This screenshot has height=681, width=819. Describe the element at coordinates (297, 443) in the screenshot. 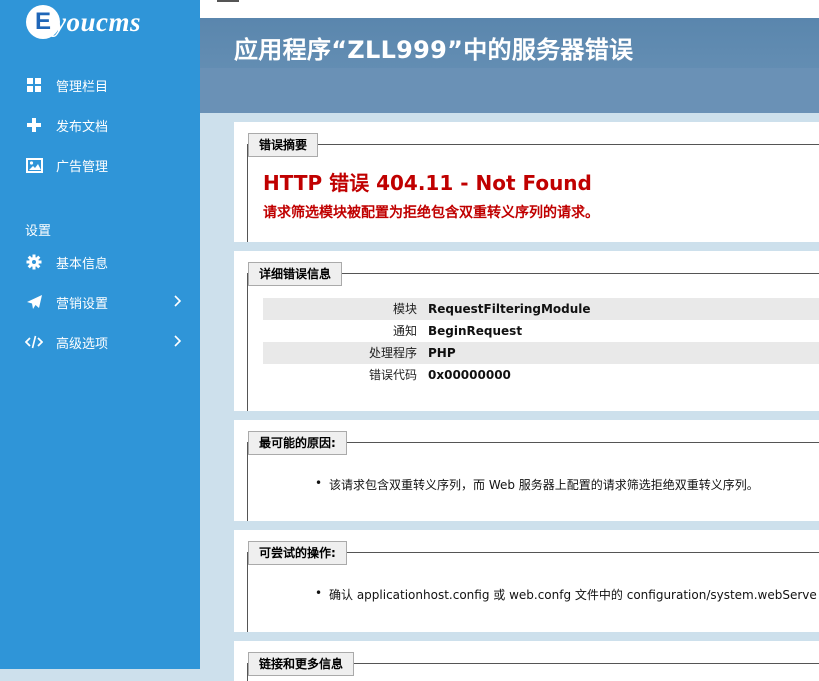

I see `causes-legend: 最可能的原因:` at that location.